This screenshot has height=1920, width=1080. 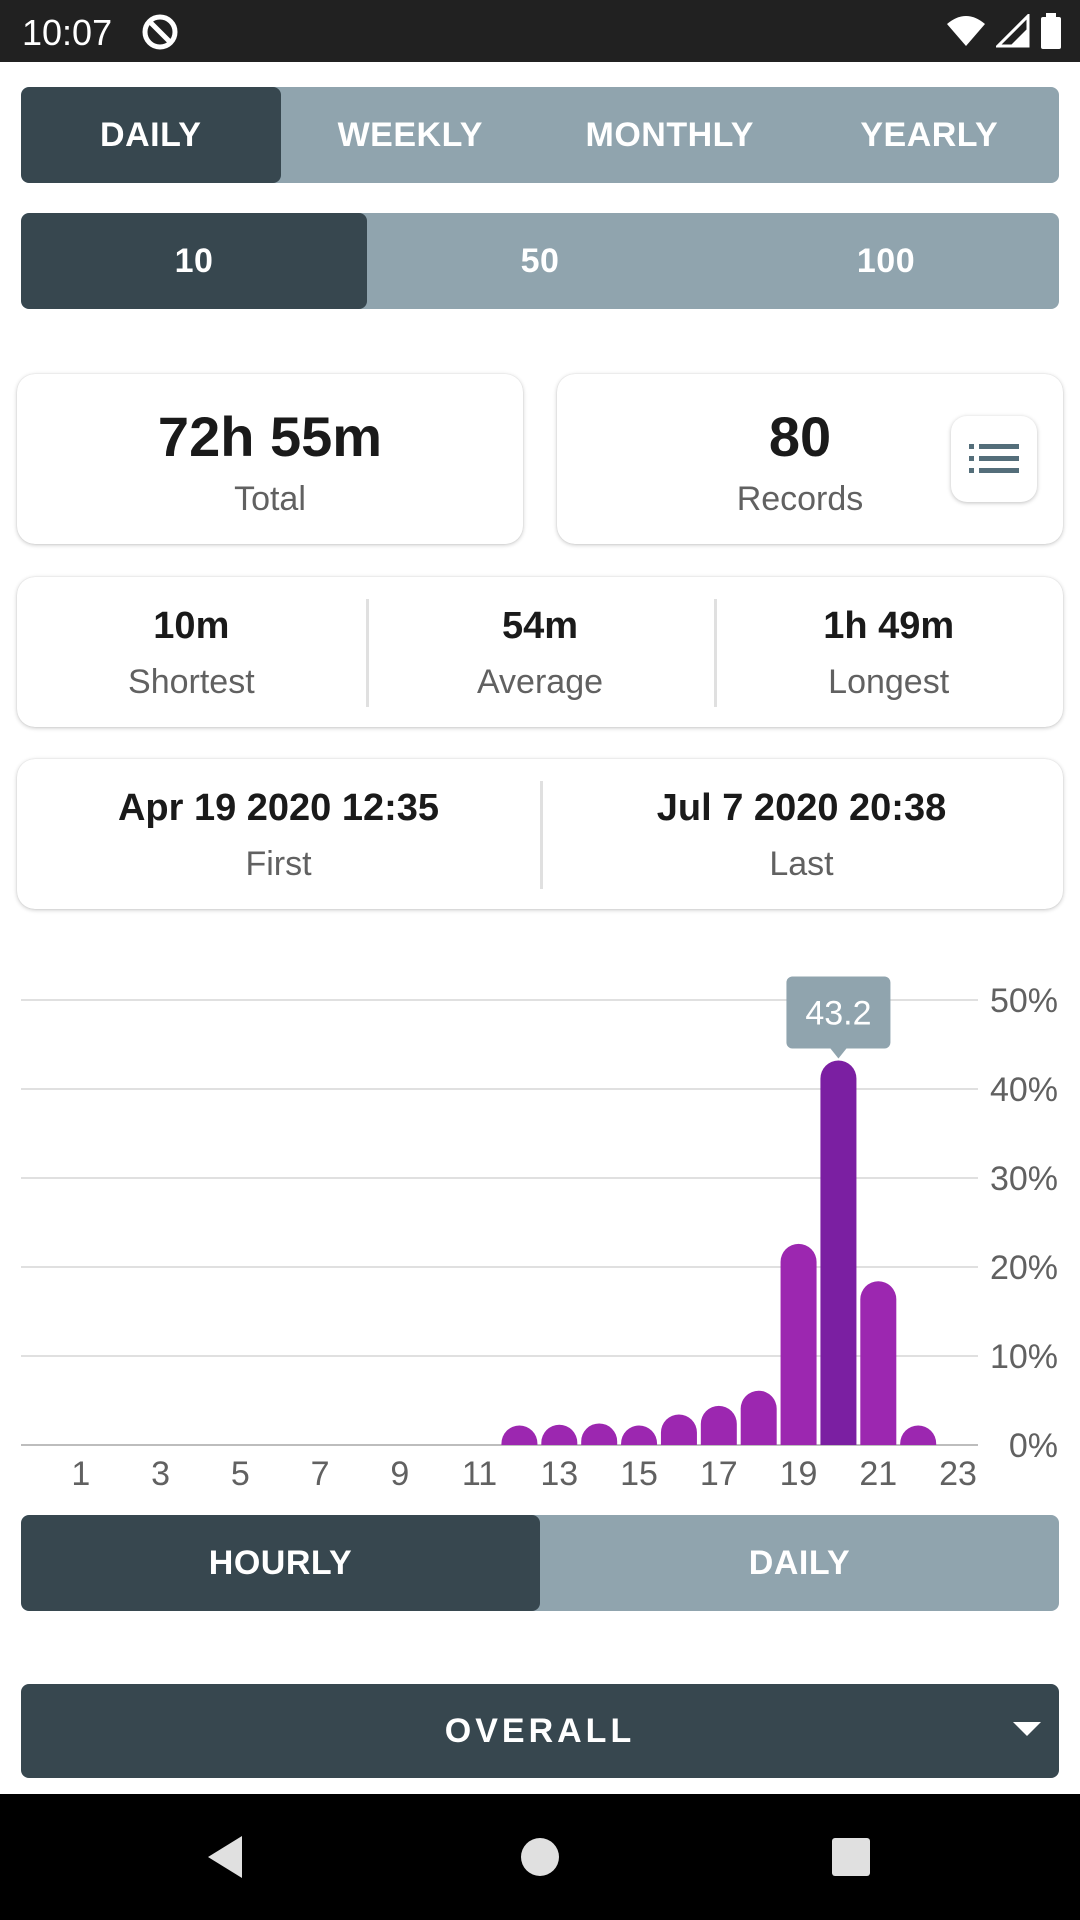 I want to click on x-tick-label: 3, so click(x=160, y=1472).